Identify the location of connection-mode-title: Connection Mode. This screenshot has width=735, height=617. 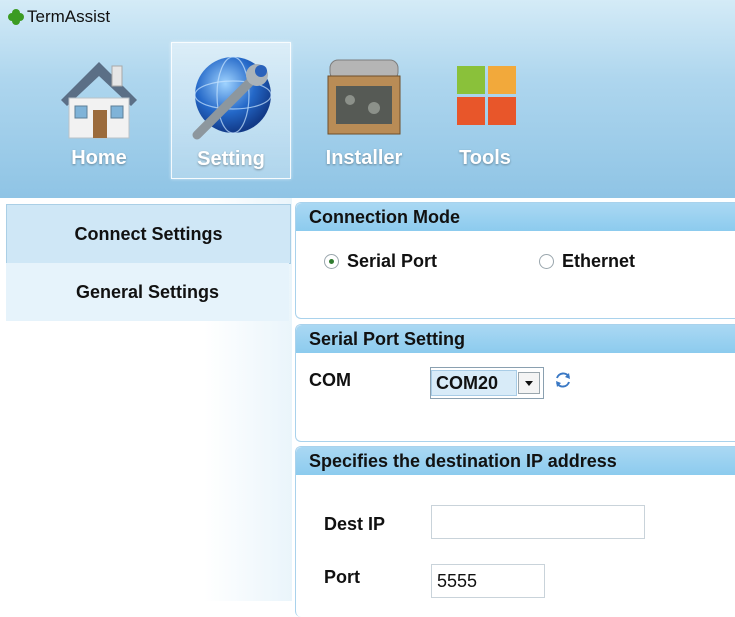
(515, 217).